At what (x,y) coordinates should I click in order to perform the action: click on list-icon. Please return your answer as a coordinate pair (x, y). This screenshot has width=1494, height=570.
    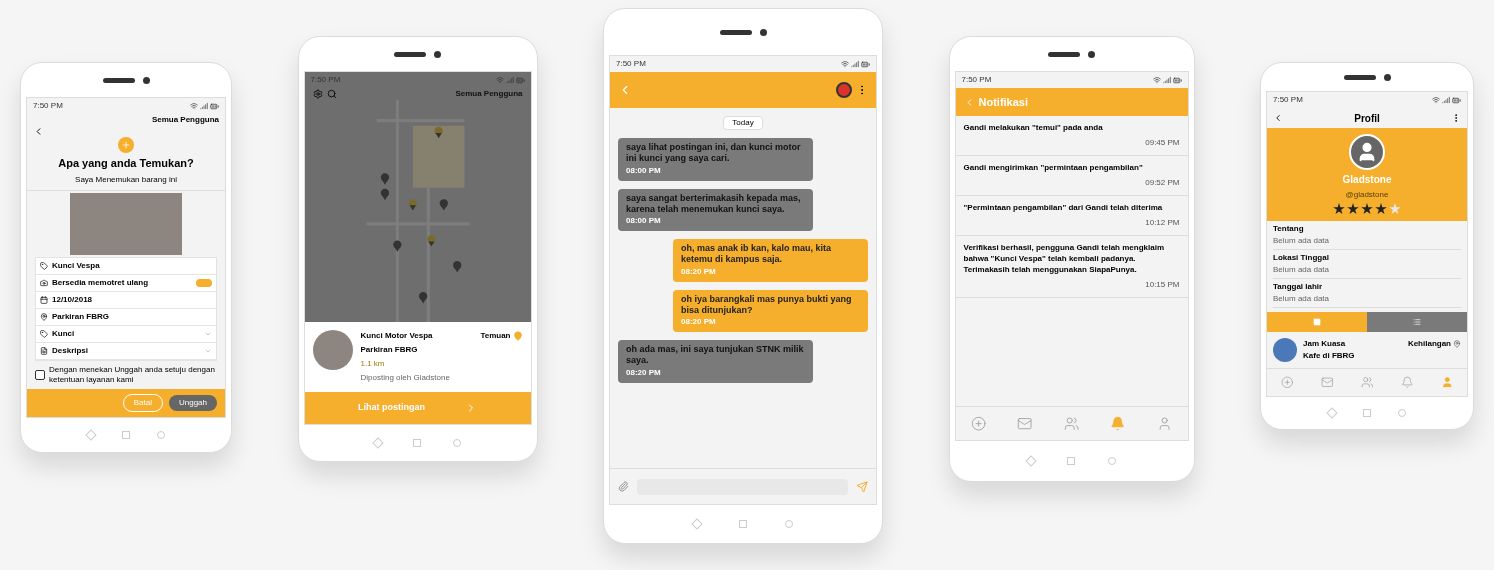
    Looking at the image, I should click on (1417, 322).